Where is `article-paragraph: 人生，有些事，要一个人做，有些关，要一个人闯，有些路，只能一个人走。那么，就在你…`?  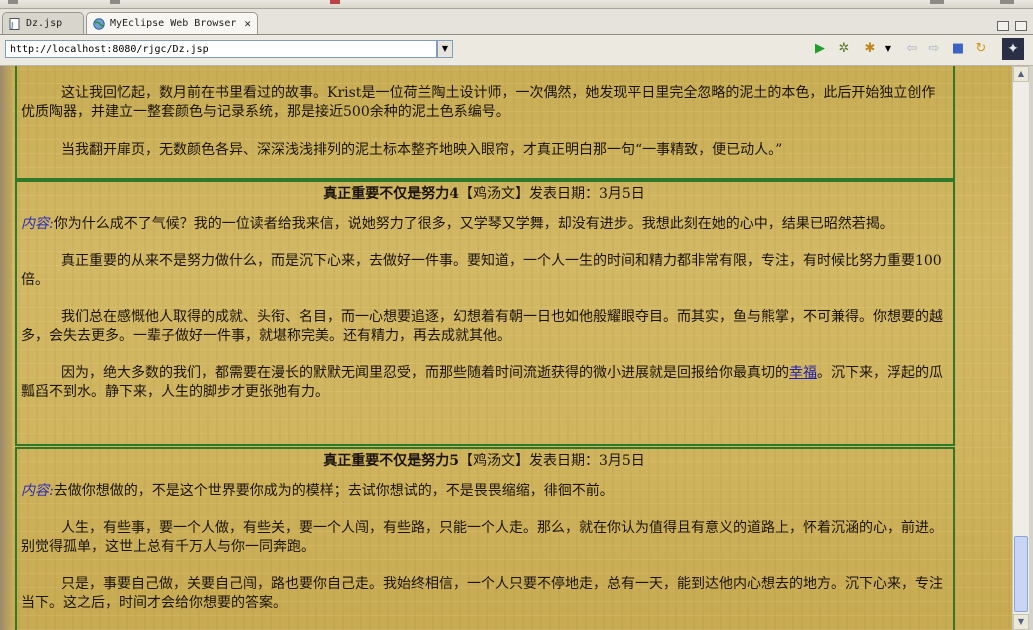 article-paragraph: 人生，有些事，要一个人做，有些关，要一个人闯，有些路，只能一个人走。那么，就在你… is located at coordinates (482, 537).